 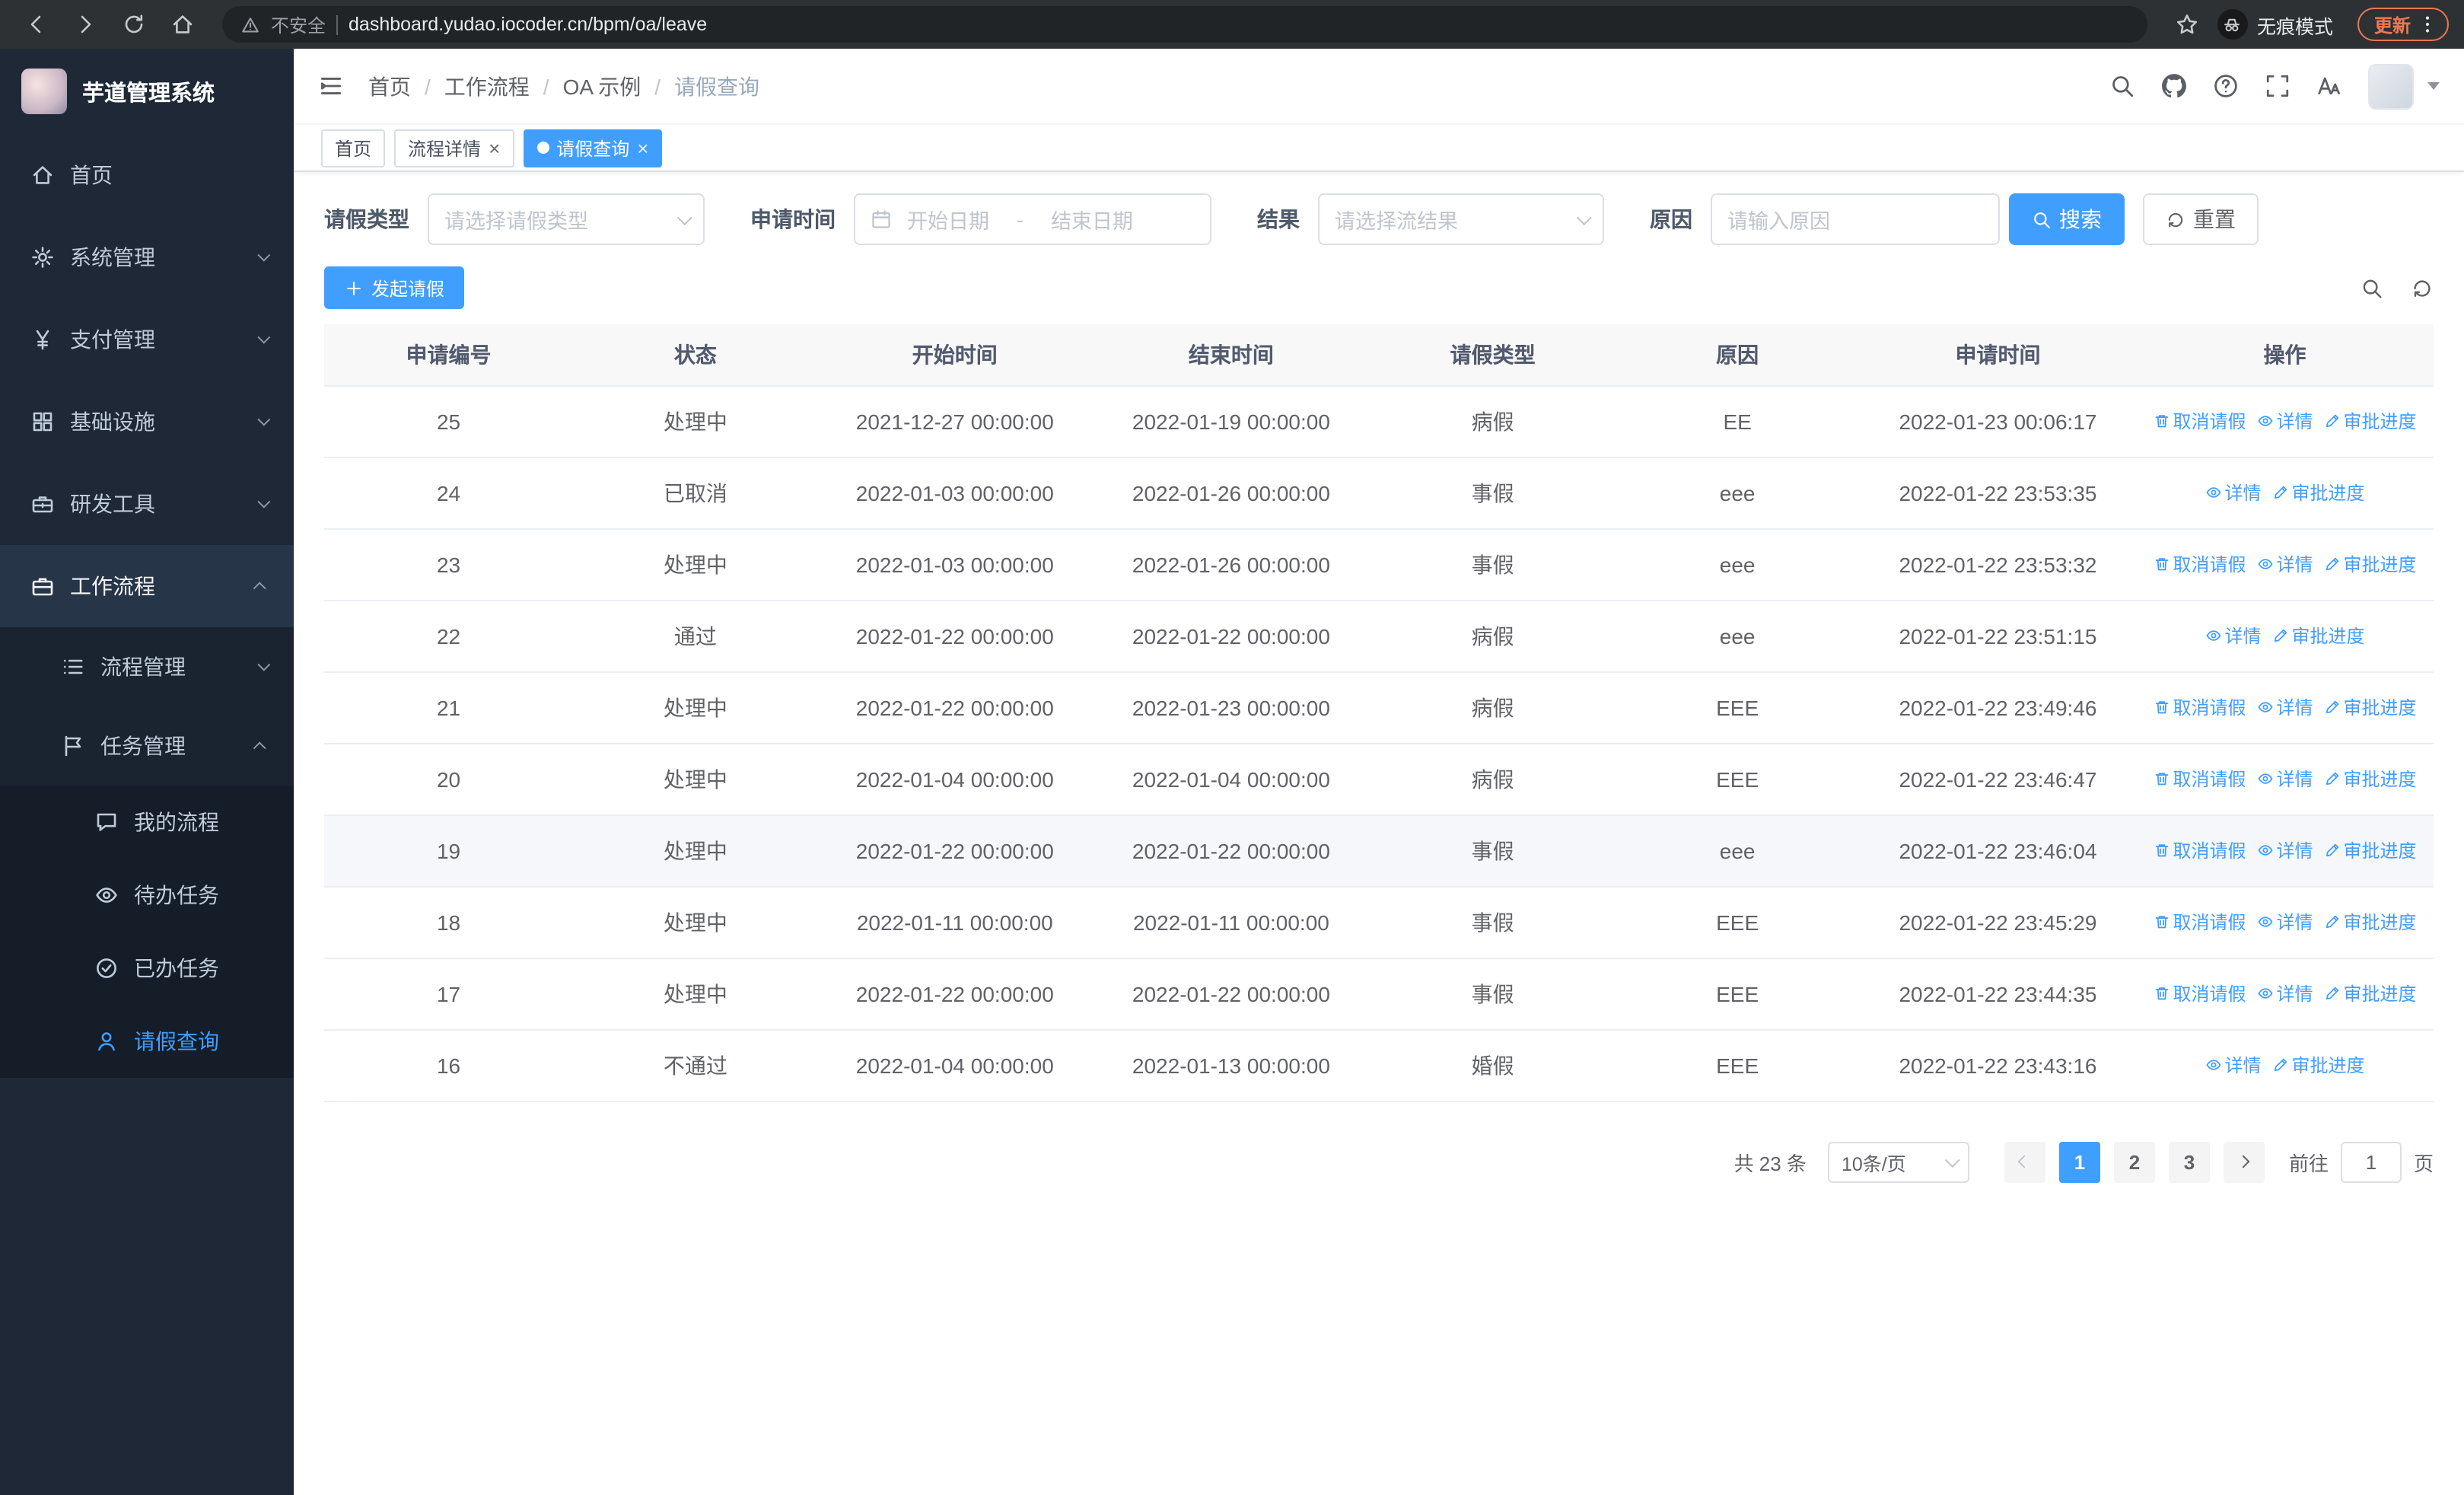 I want to click on table-search-icon, so click(x=2372, y=288).